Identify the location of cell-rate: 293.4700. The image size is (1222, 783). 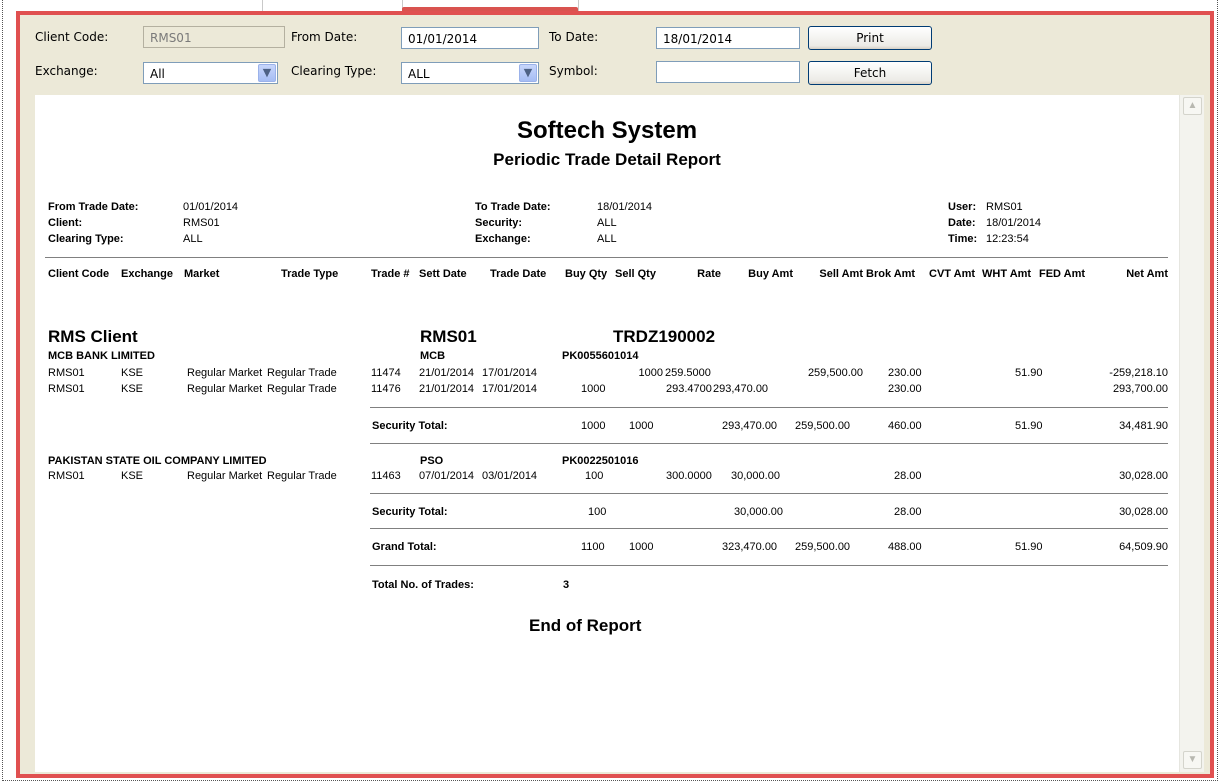
(689, 389).